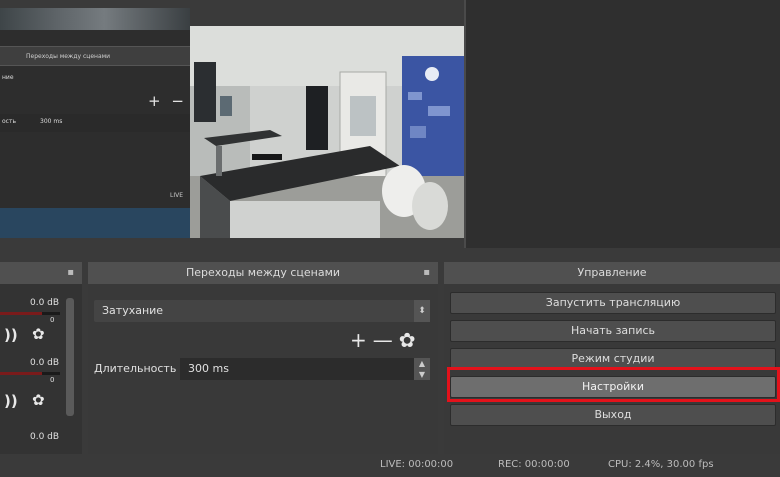 The image size is (780, 477). What do you see at coordinates (133, 310) in the screenshot?
I see `transition-select-value: Затухание` at bounding box center [133, 310].